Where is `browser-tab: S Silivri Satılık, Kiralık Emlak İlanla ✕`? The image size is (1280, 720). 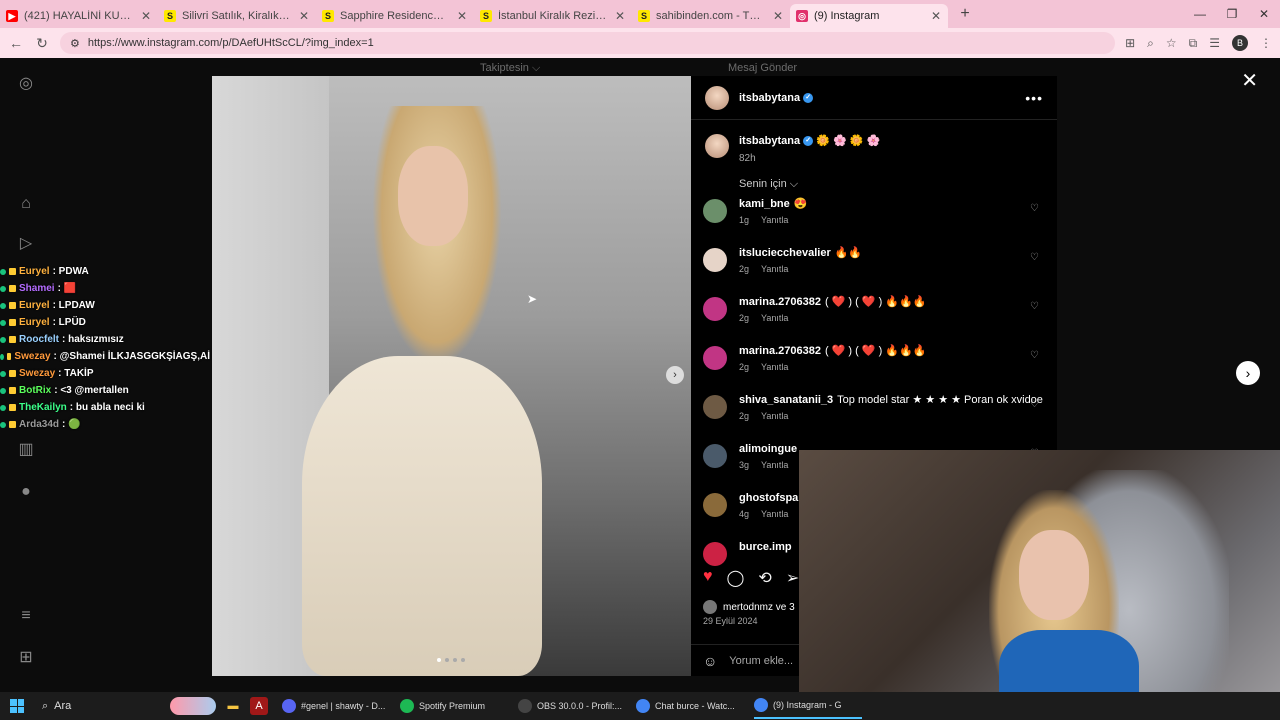 browser-tab: S Silivri Satılık, Kiralık Emlak İlanla ✕ is located at coordinates (237, 16).